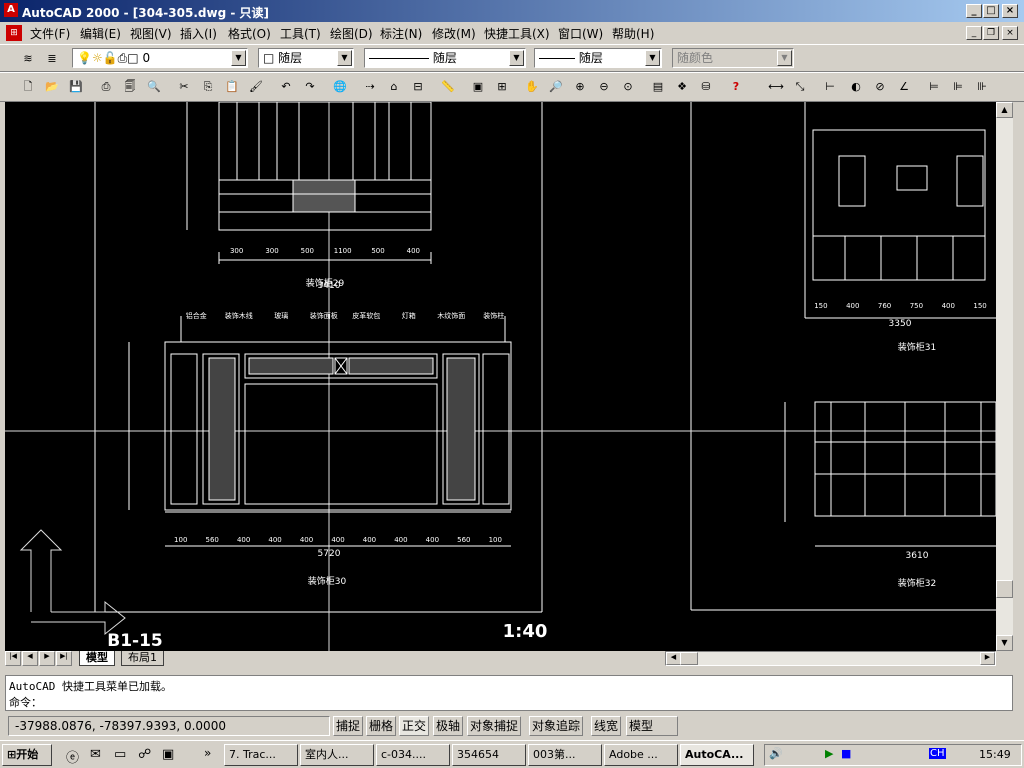 Image resolution: width=1024 pixels, height=768 pixels. What do you see at coordinates (856, 87) in the screenshot?
I see `radius-dimension-icon: ◐` at bounding box center [856, 87].